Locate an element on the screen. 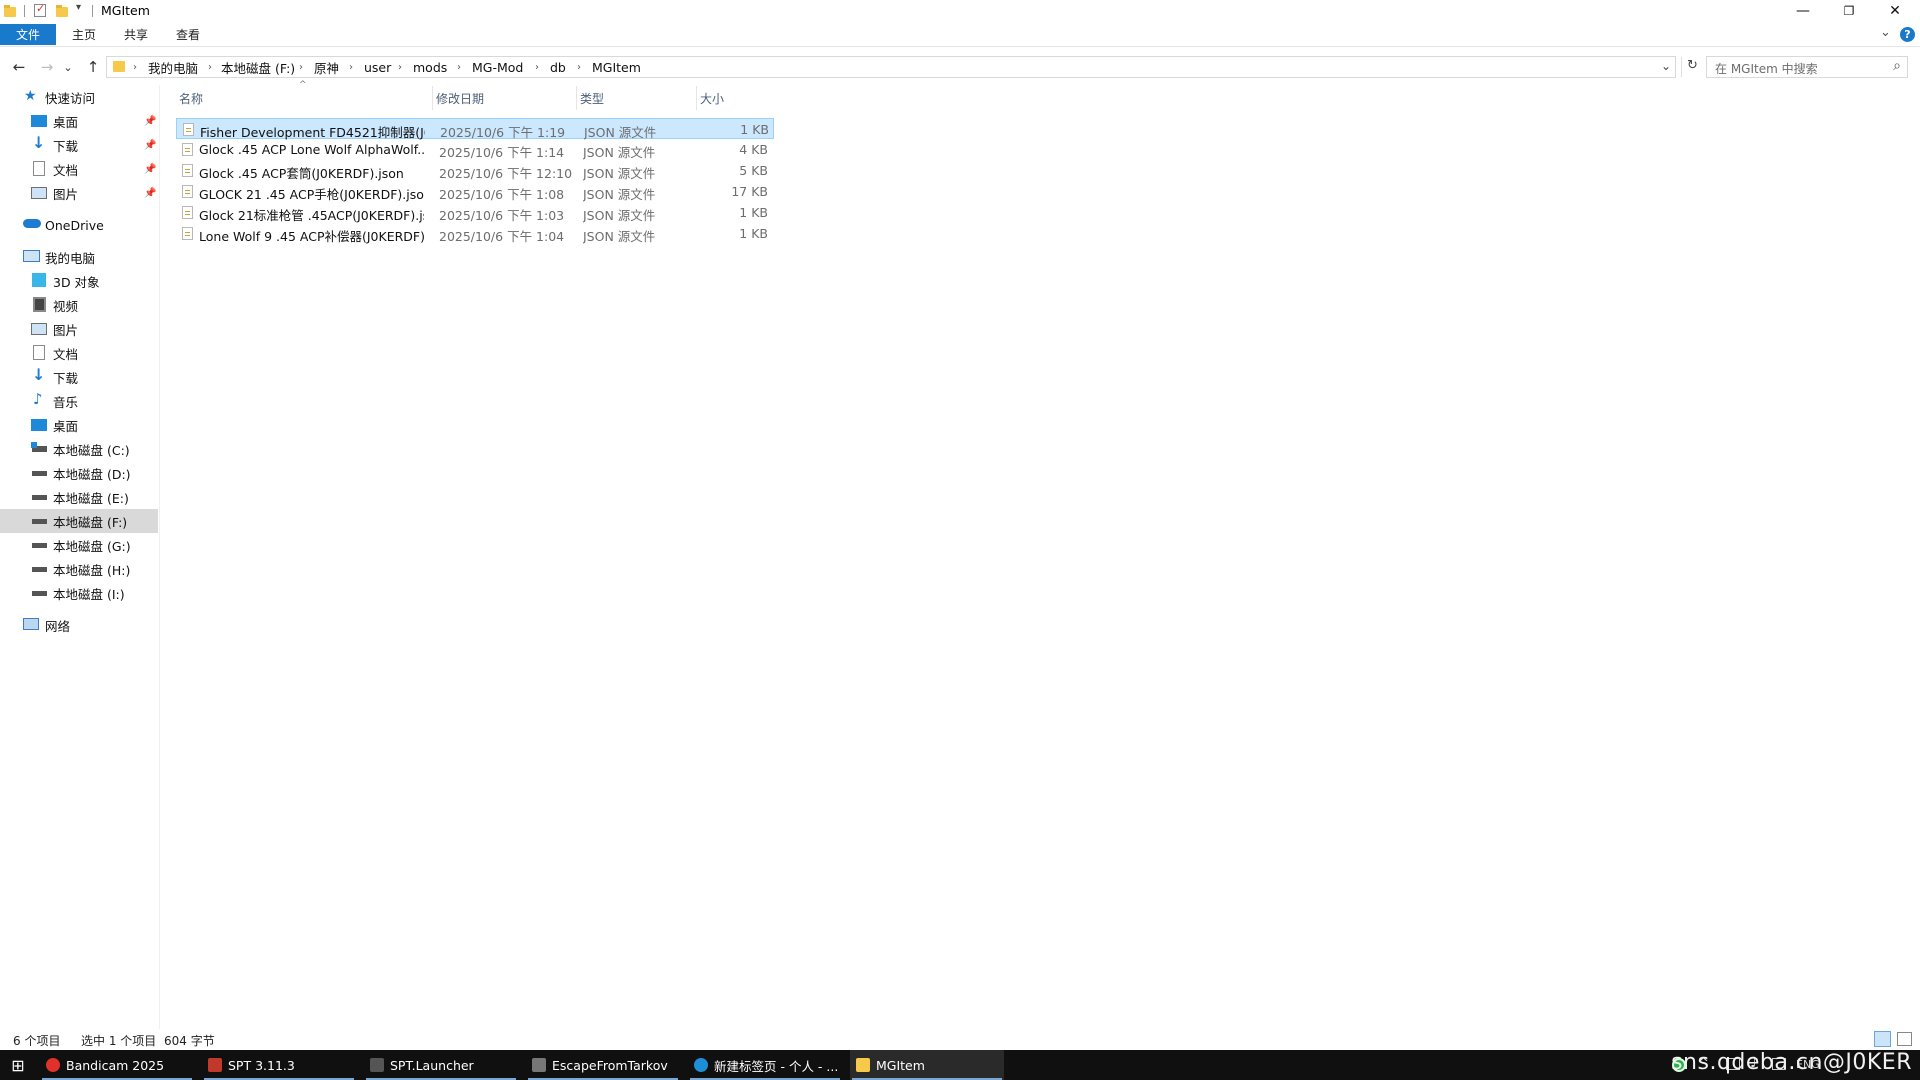 Image resolution: width=1920 pixels, height=1080 pixels. taskbar-app-label: Bandicam 2025 is located at coordinates (115, 1065).